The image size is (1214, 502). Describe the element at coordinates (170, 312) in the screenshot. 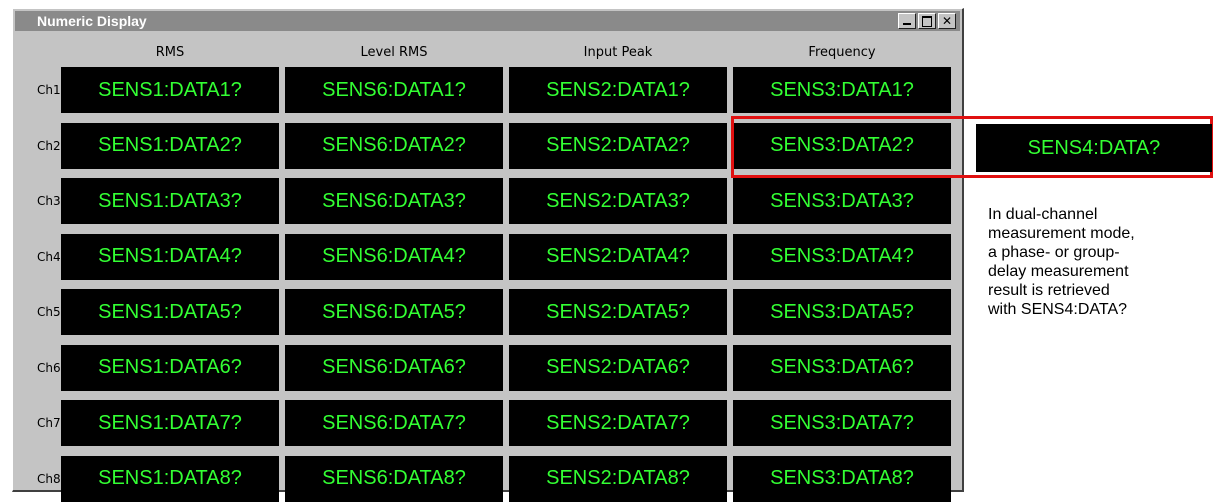

I see `display-cell: SENS1:DATA5?` at that location.